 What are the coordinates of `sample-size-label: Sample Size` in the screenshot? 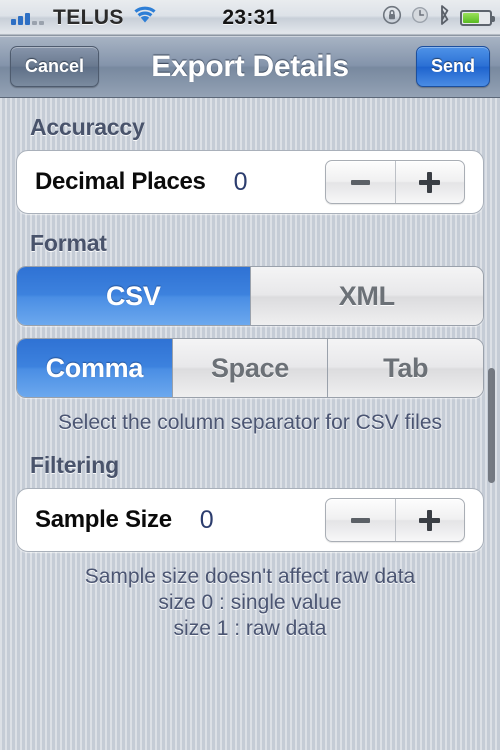 It's located at (103, 520).